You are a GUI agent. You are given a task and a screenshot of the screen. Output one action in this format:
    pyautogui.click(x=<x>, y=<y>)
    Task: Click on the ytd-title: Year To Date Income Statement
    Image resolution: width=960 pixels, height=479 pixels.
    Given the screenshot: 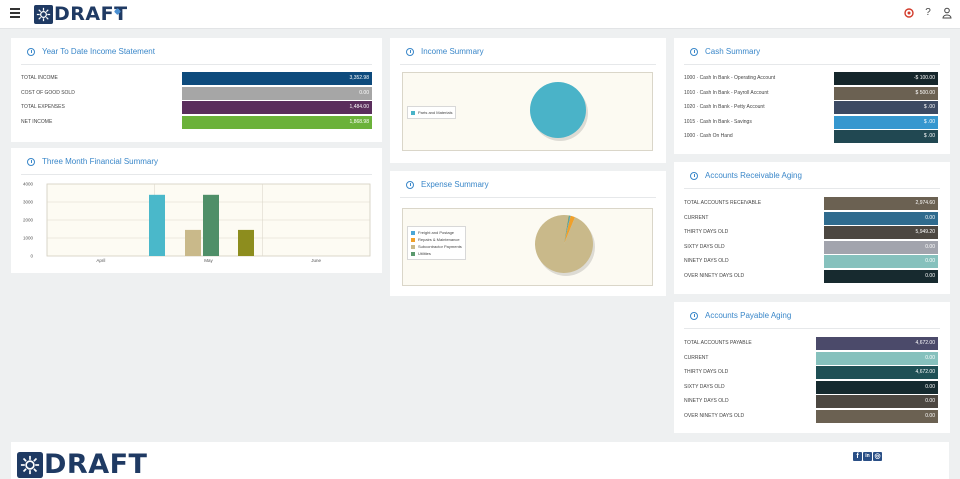 What is the action you would take?
    pyautogui.click(x=98, y=51)
    